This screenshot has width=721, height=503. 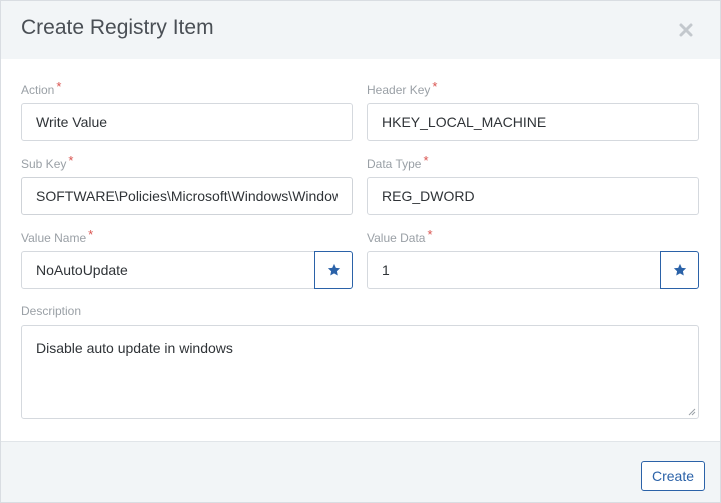 What do you see at coordinates (396, 238) in the screenshot?
I see `value-data-label-text: Value Data` at bounding box center [396, 238].